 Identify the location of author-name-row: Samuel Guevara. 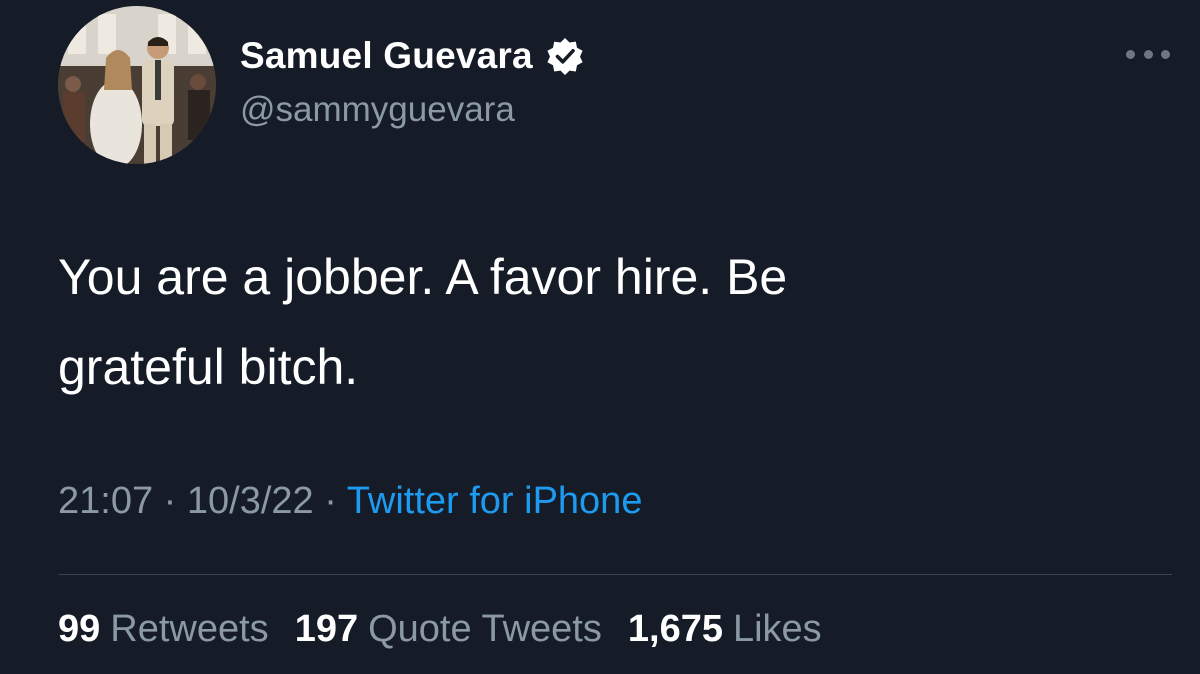
(412, 56).